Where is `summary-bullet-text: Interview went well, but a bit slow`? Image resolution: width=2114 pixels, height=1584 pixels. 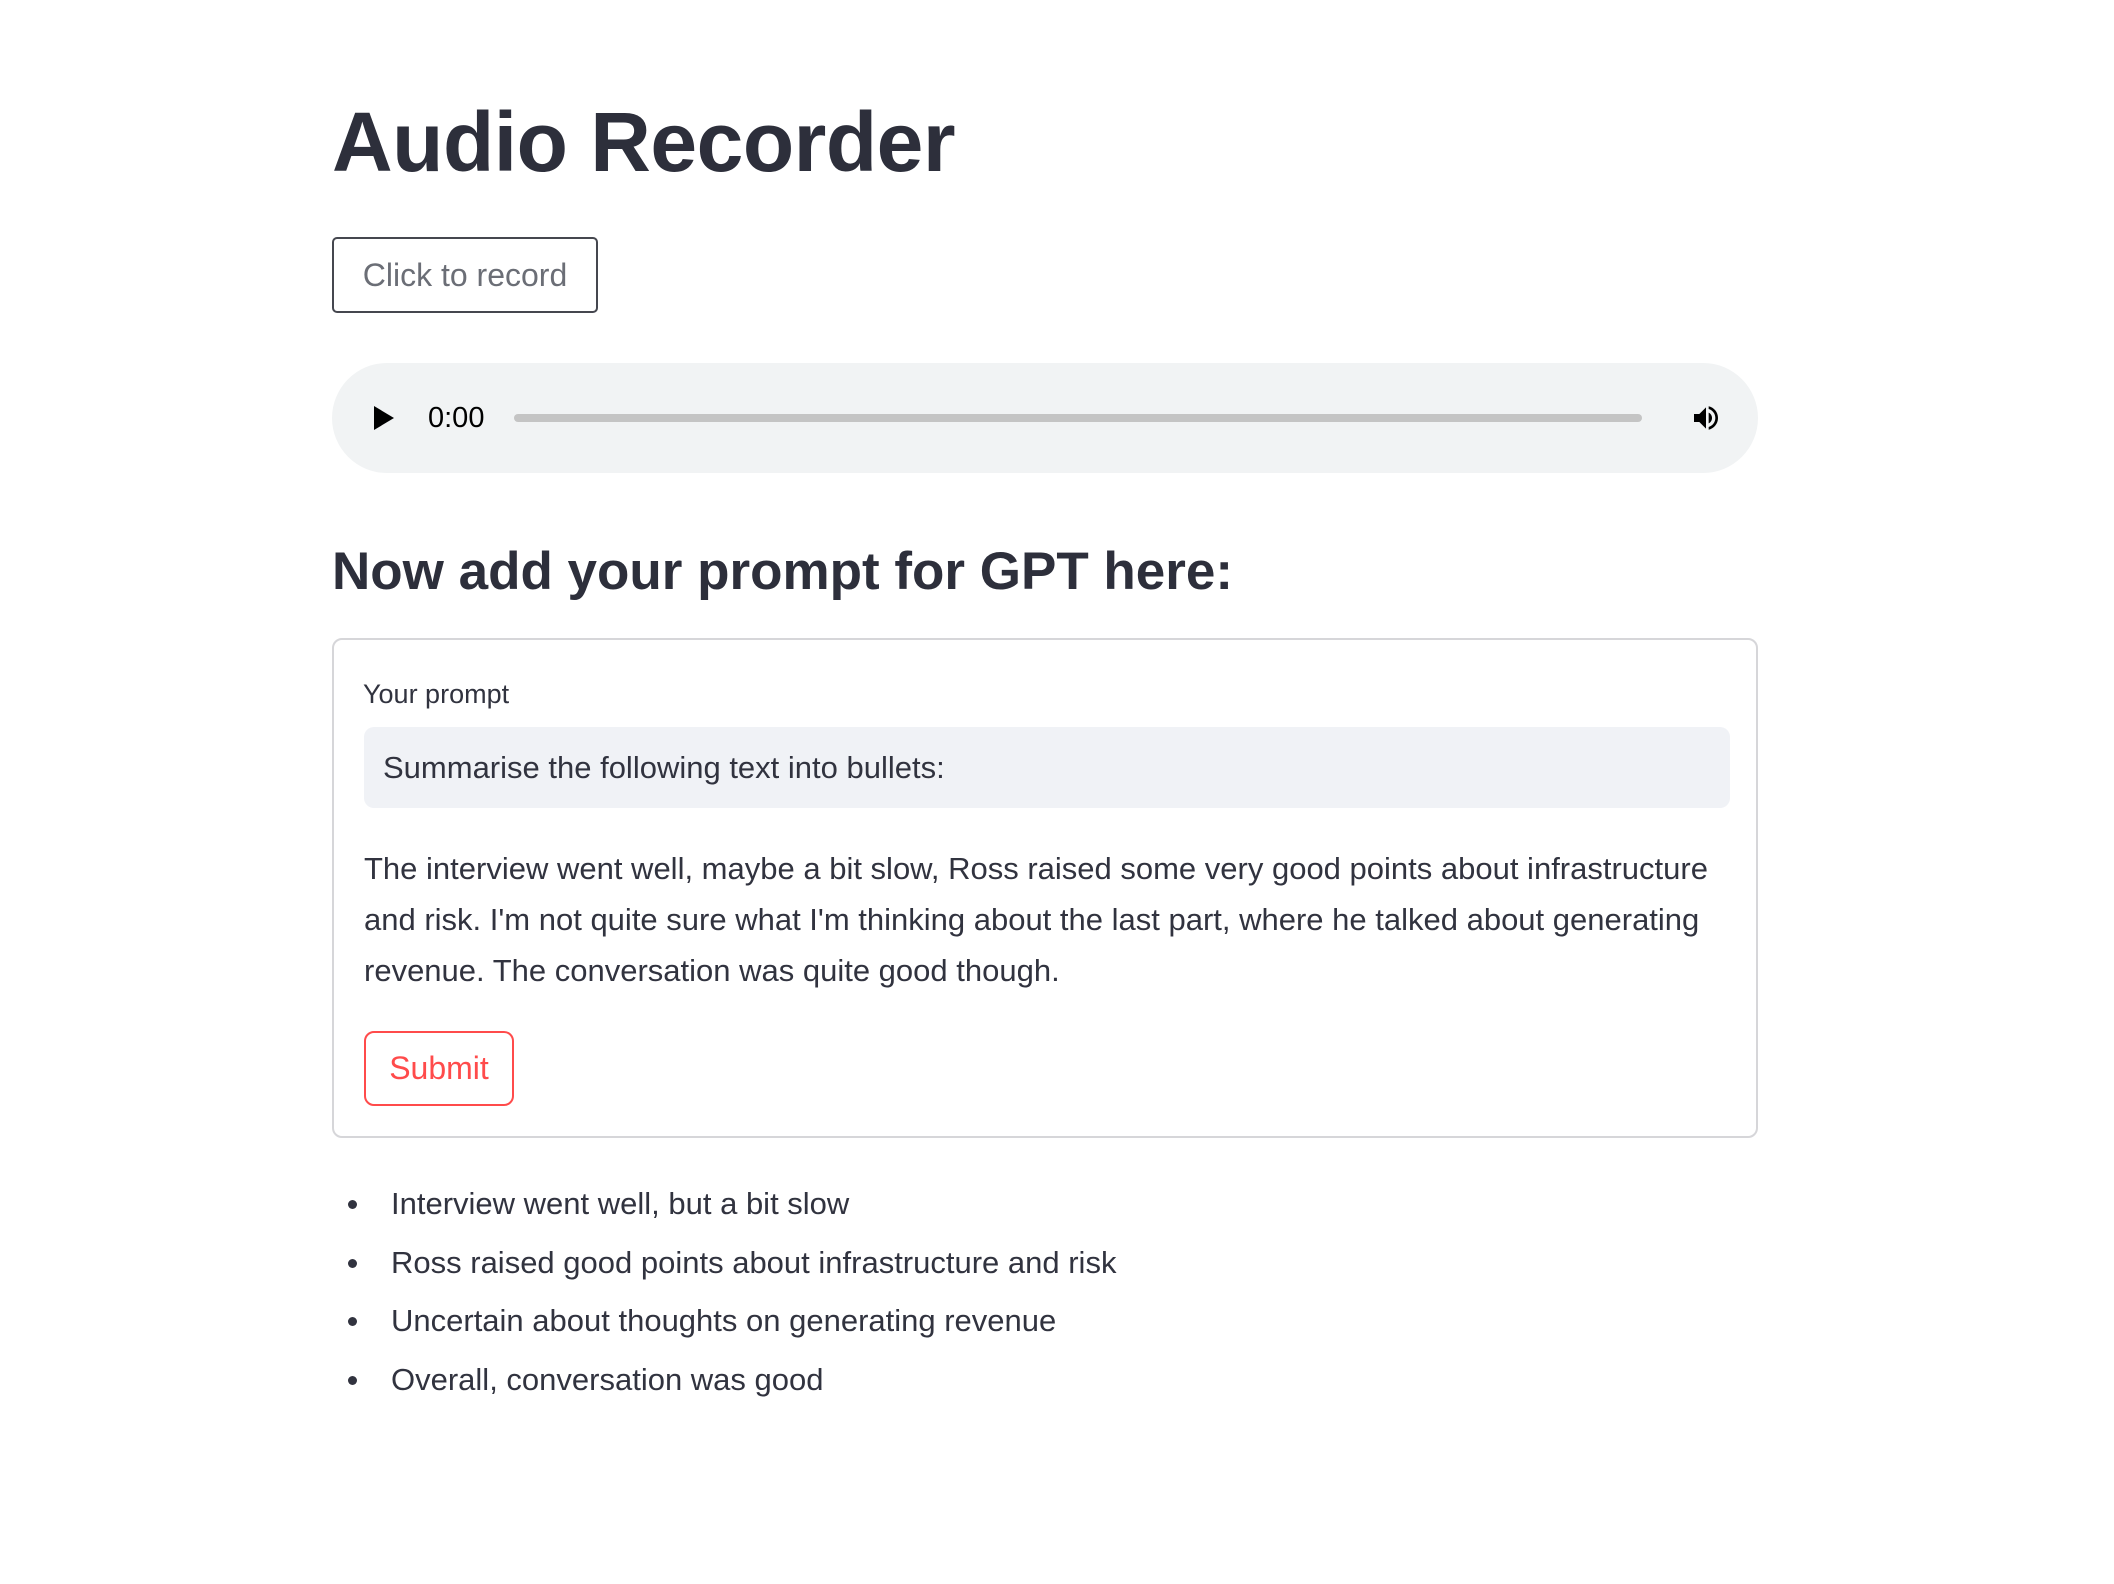
summary-bullet-text: Interview went well, but a bit slow is located at coordinates (620, 1203).